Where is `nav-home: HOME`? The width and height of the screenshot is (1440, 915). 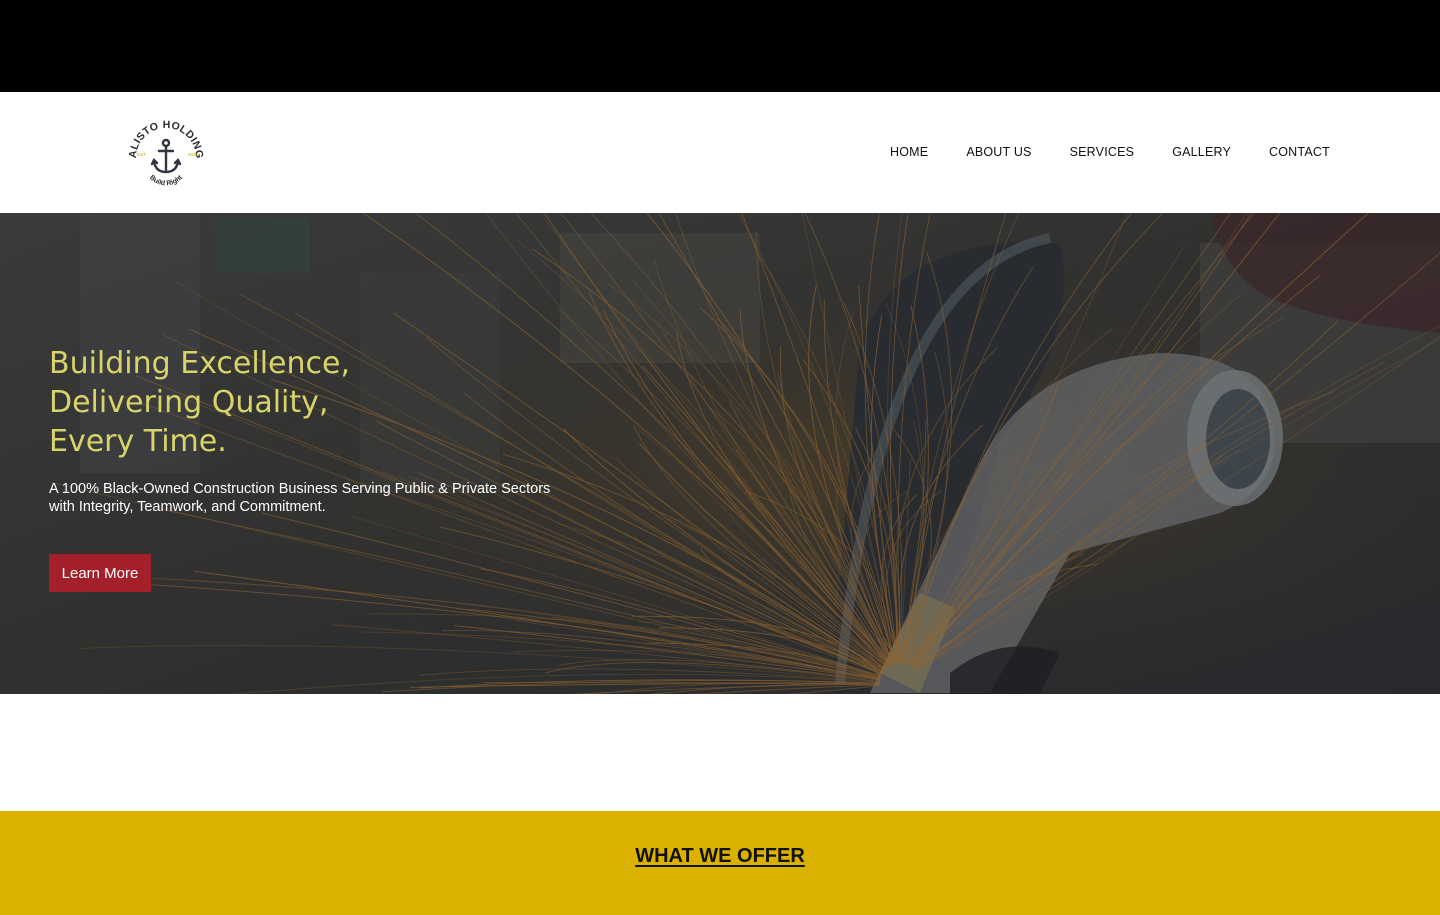
nav-home: HOME is located at coordinates (909, 152).